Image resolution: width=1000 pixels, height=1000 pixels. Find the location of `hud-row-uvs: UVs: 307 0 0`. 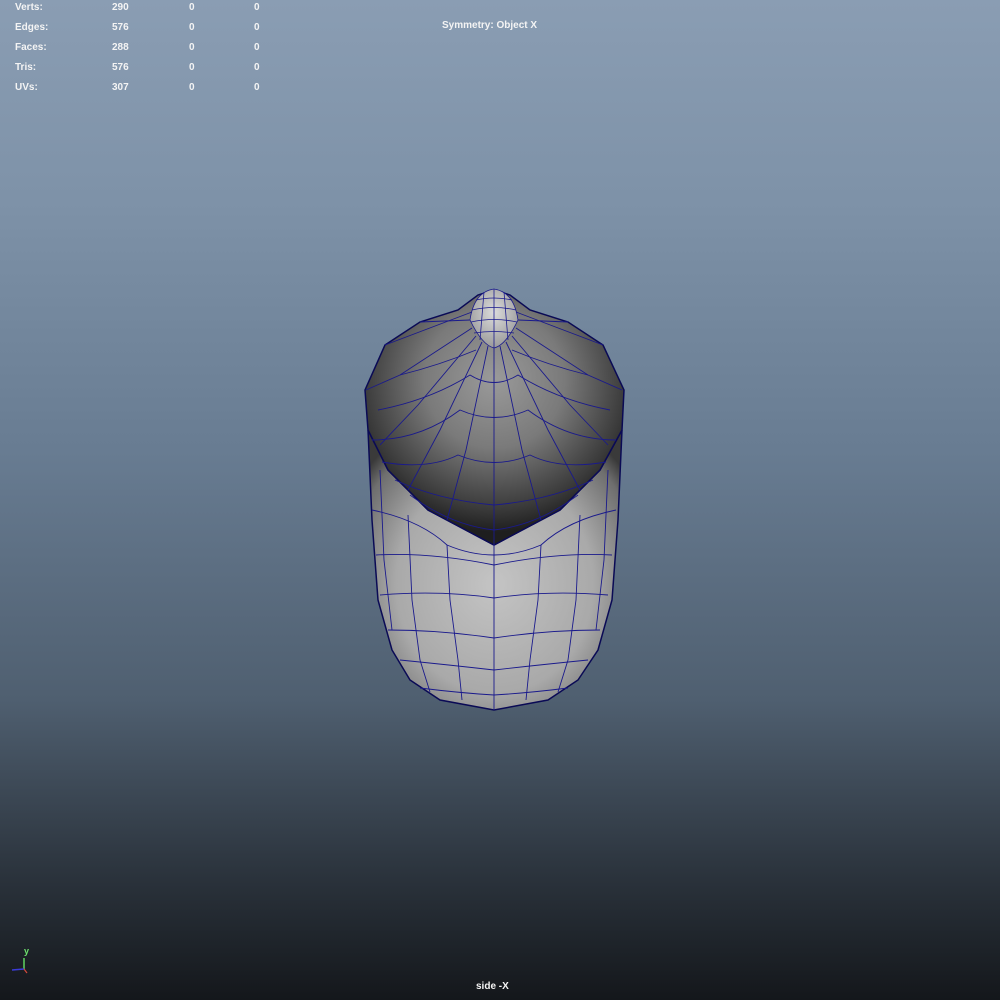

hud-row-uvs: UVs: 307 0 0 is located at coordinates (150, 88).